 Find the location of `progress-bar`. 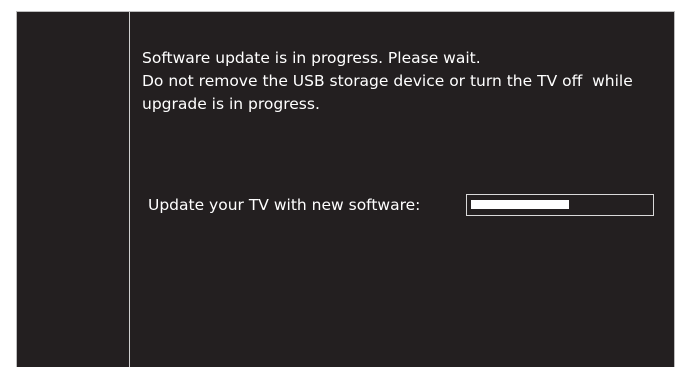

progress-bar is located at coordinates (560, 205).